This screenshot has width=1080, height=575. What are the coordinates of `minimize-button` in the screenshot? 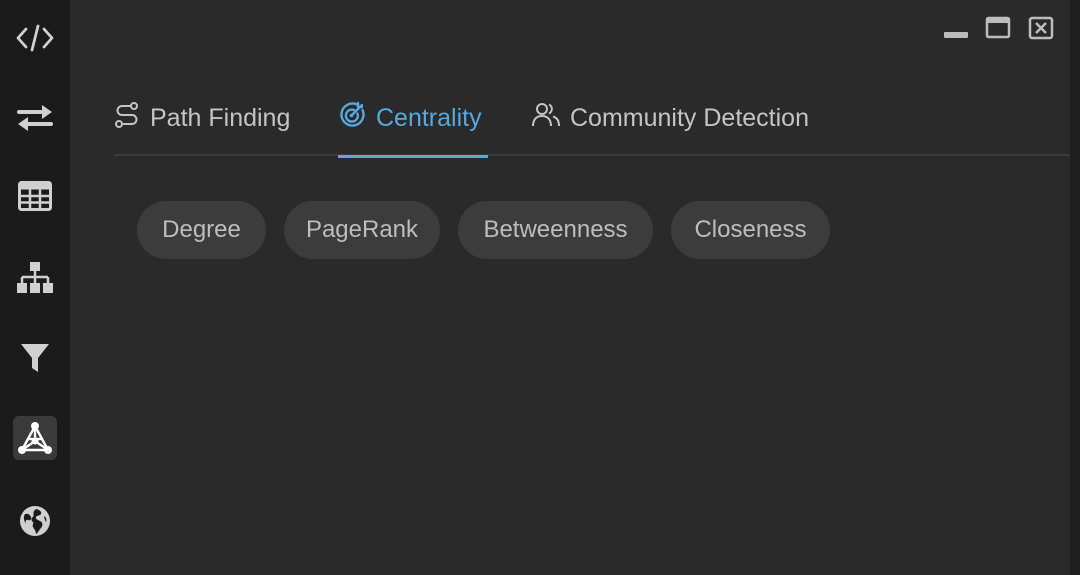 It's located at (956, 30).